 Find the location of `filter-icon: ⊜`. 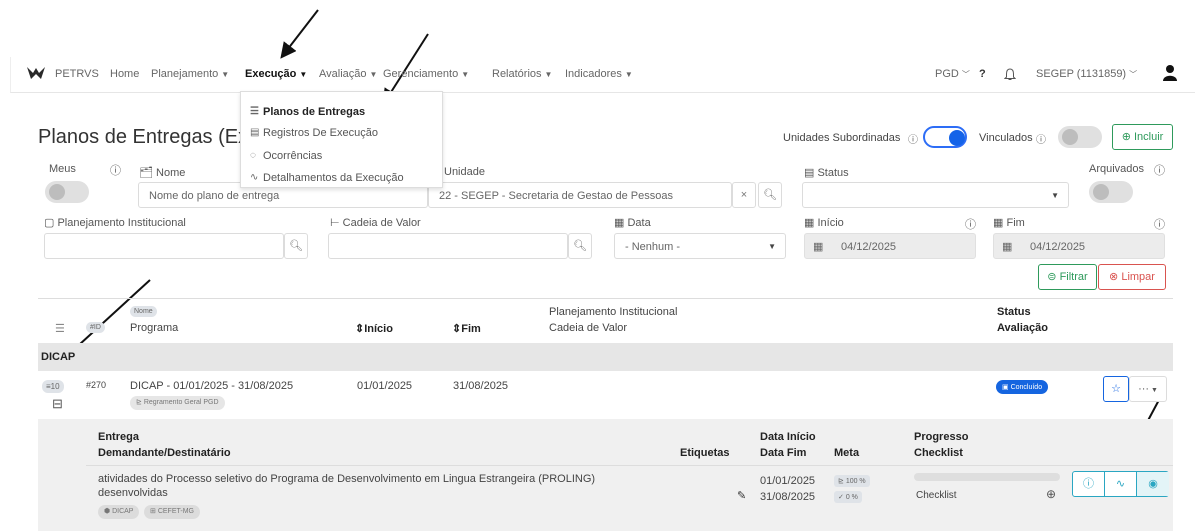

filter-icon: ⊜ is located at coordinates (1052, 277).